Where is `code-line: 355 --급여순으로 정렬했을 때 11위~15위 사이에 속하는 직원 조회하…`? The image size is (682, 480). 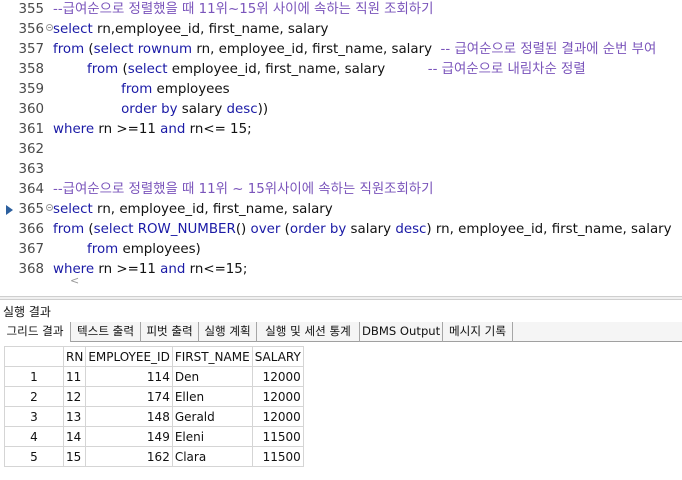 code-line: 355 --급여순으로 정렬했을 때 11위~15위 사이에 속하는 직원 조회하… is located at coordinates (341, 10).